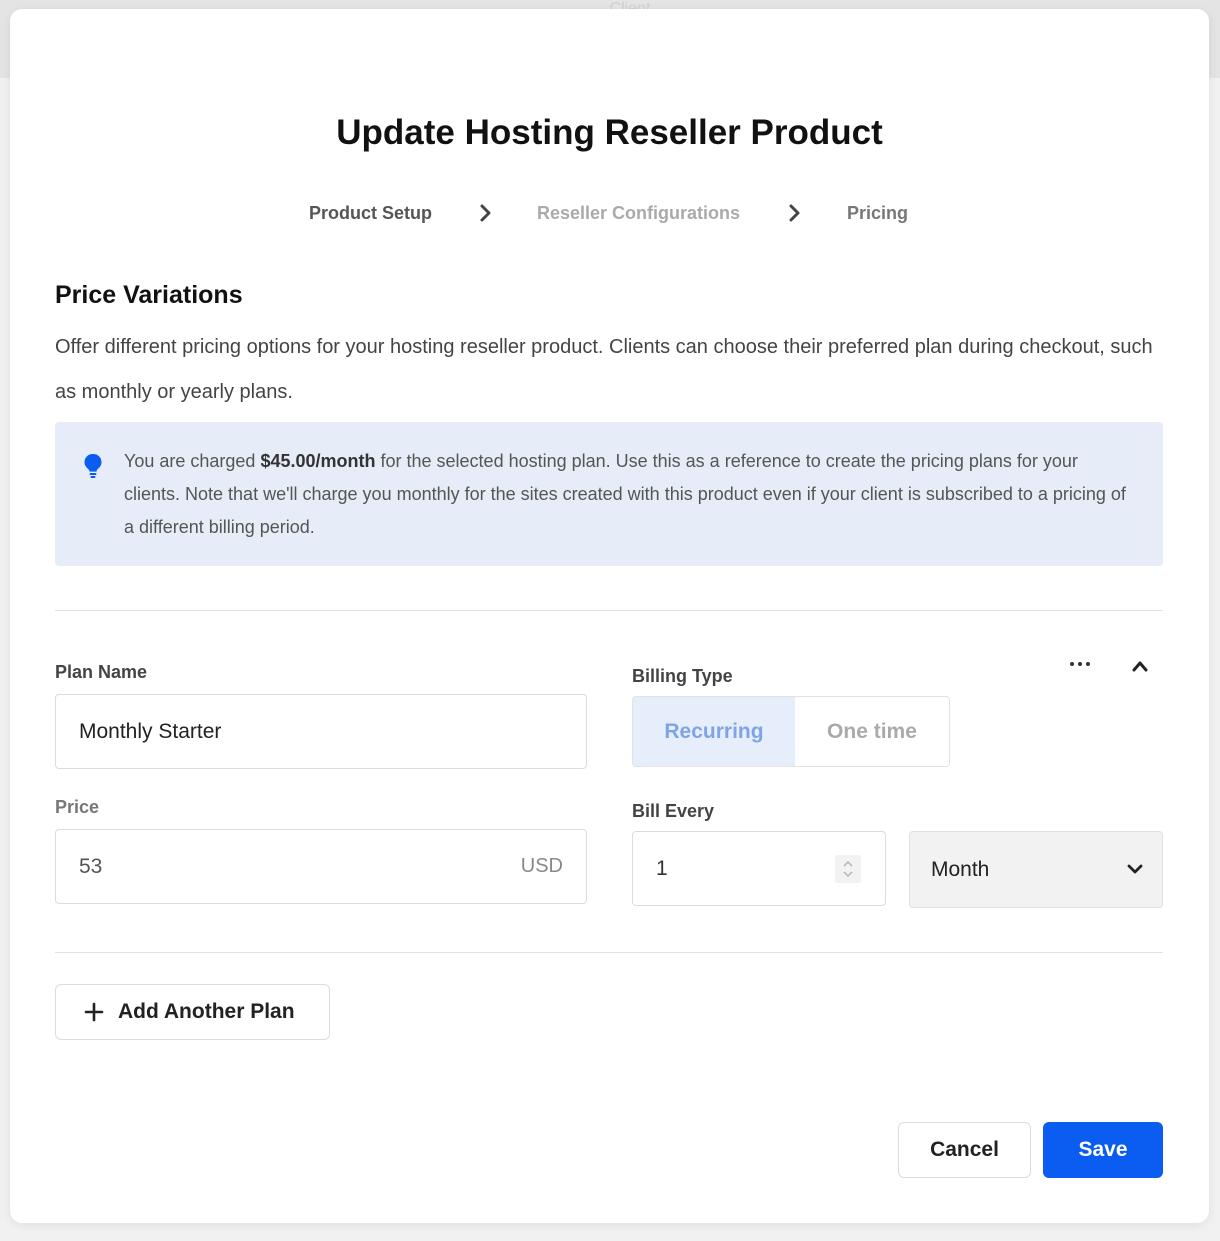  Describe the element at coordinates (318, 461) in the screenshot. I see `info-charge-amount: $45.00/month` at that location.